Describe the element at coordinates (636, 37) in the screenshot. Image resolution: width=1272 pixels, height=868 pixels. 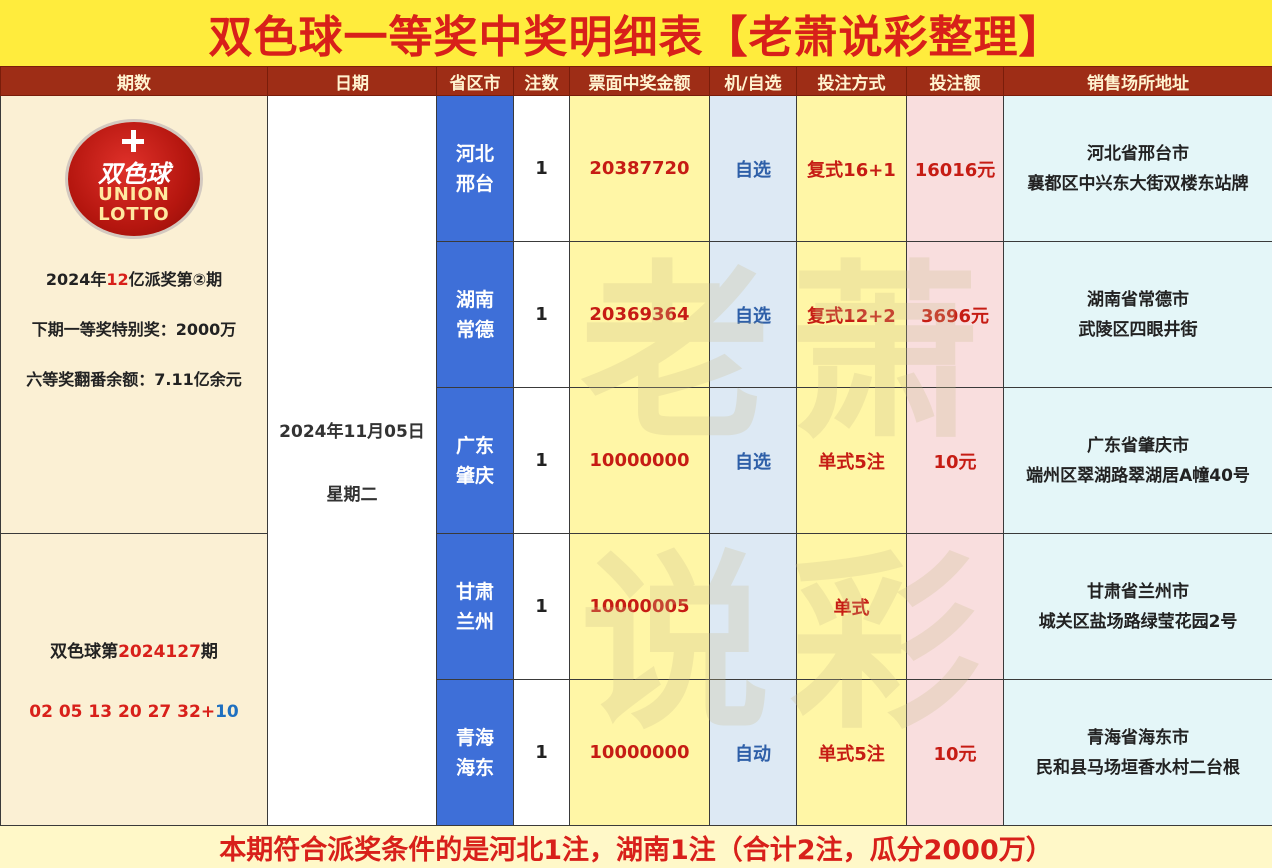
I see `page-title: 双色球一等奖中奖明细表【老萧说彩整理】` at that location.